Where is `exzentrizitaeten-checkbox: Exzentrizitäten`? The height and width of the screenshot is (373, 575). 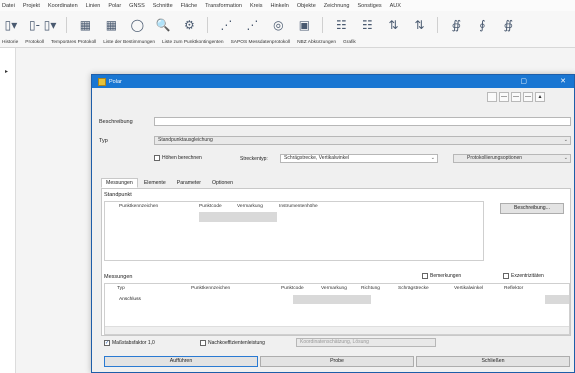
exzentrizitaeten-checkbox: Exzentrizitäten is located at coordinates (523, 276).